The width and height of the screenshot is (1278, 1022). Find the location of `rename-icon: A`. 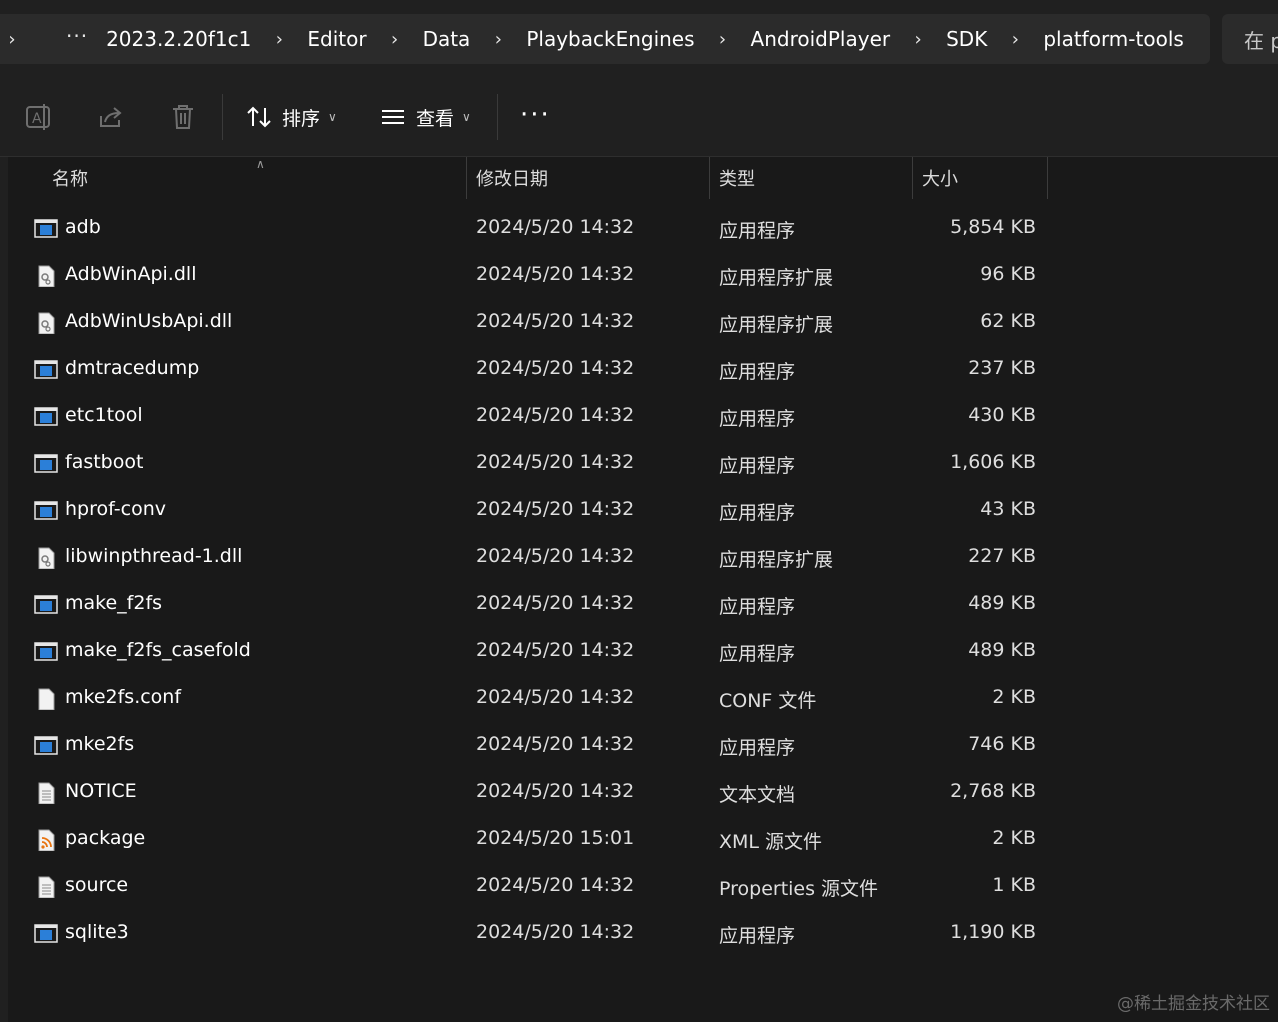

rename-icon: A is located at coordinates (39, 117).